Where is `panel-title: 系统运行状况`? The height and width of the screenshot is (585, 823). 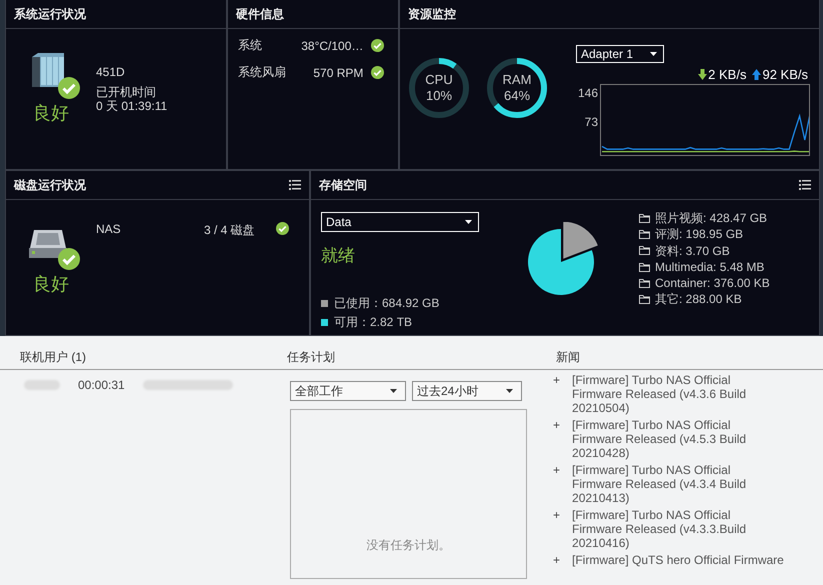
panel-title: 系统运行状况 is located at coordinates (50, 14).